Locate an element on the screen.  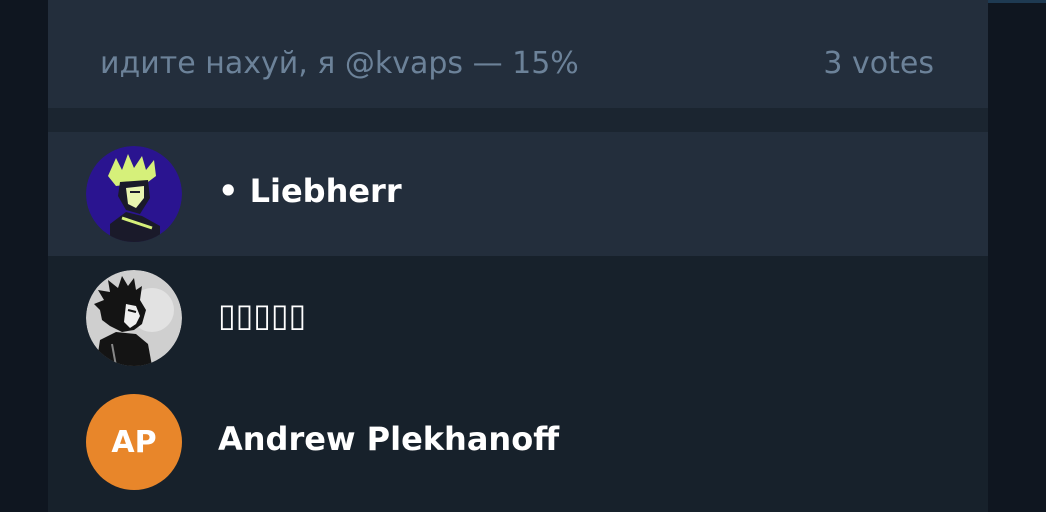
avatar-initials: AP is located at coordinates (134, 442).